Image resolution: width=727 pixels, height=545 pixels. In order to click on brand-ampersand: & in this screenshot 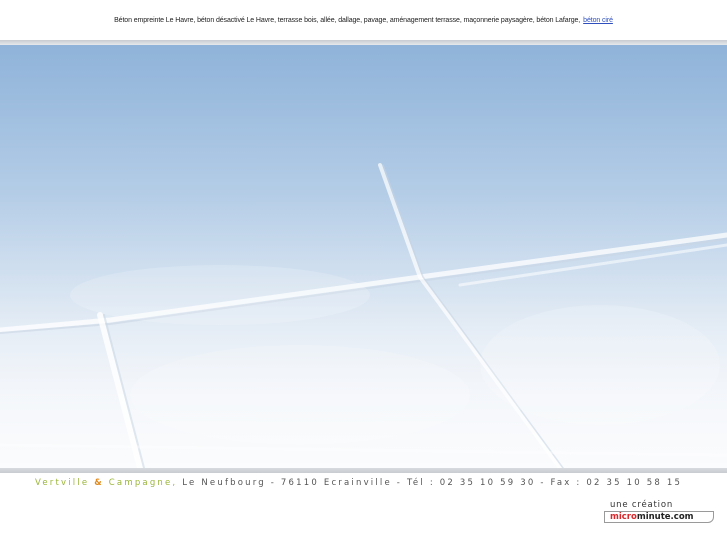, I will do `click(99, 483)`.